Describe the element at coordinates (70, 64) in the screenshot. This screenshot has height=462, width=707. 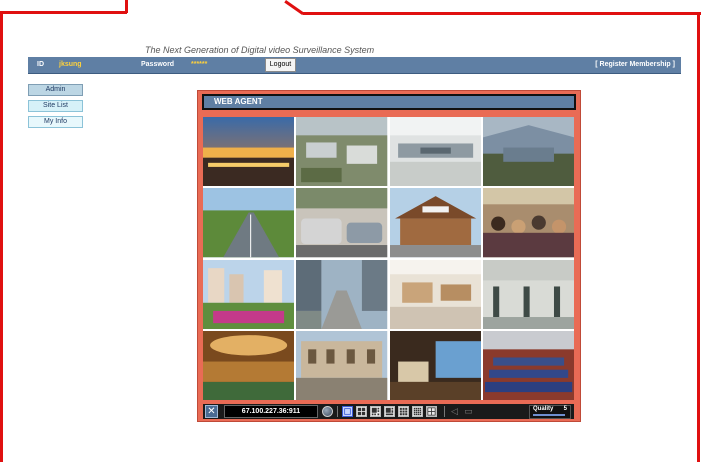
I see `id-value: jksung` at that location.